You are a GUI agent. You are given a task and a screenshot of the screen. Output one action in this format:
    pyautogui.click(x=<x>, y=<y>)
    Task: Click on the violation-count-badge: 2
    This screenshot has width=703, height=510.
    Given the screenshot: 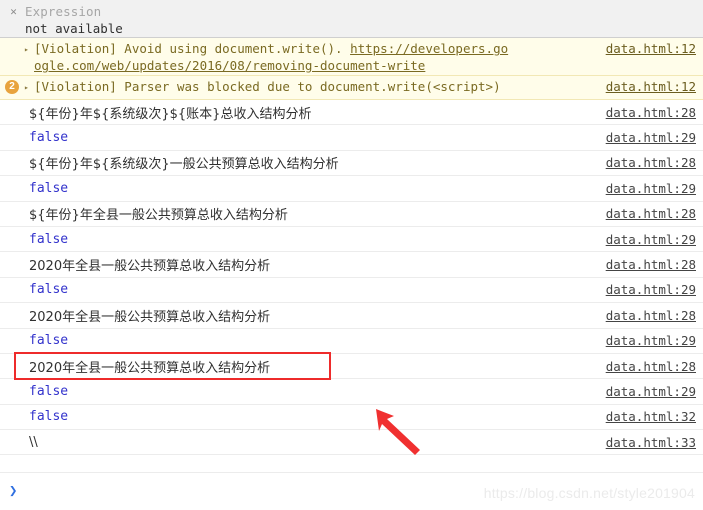 What is the action you would take?
    pyautogui.click(x=12, y=87)
    